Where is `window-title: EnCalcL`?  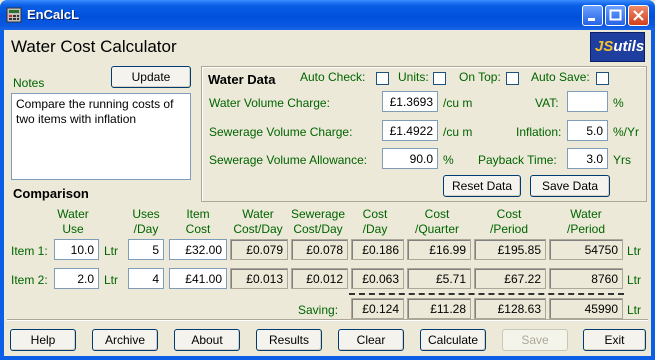 window-title: EnCalcL is located at coordinates (53, 14).